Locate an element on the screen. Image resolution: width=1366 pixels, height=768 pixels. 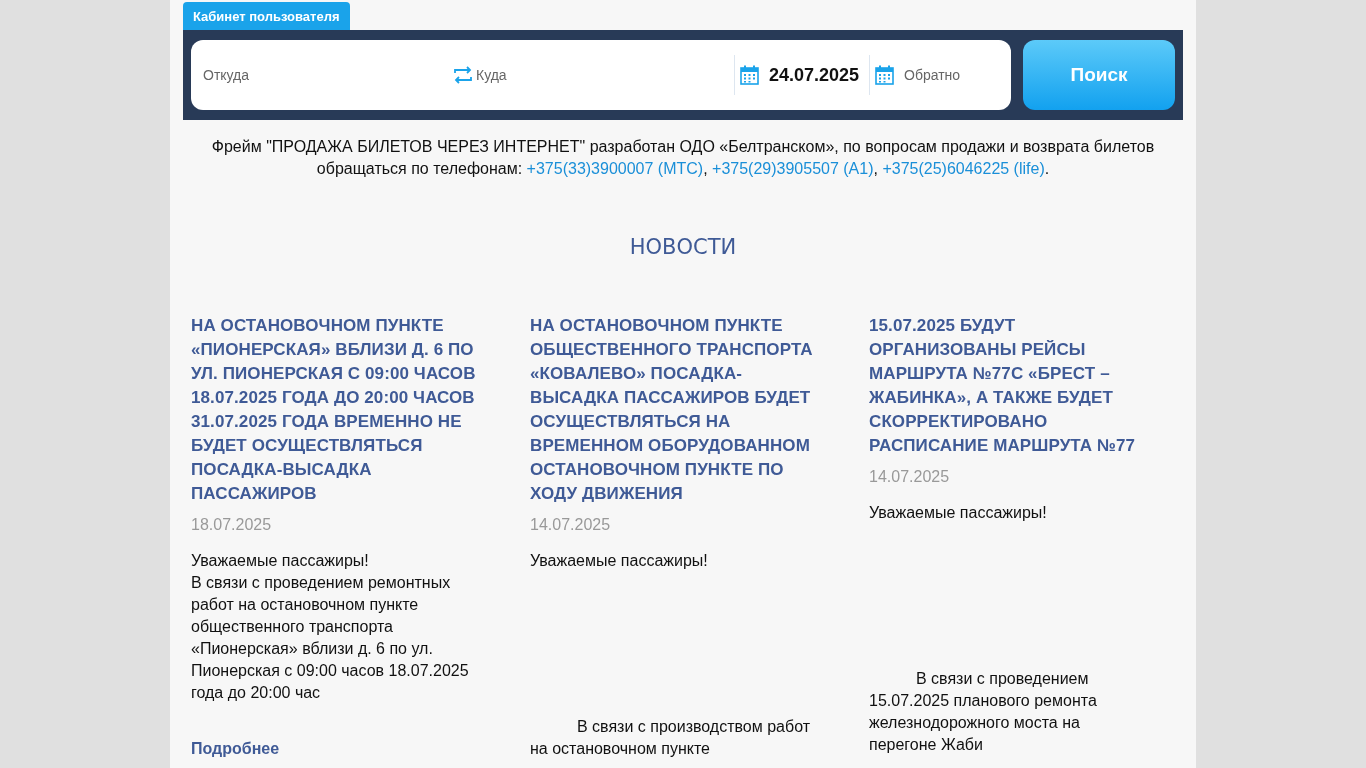
phone-link: +375(25)6046225 (life) is located at coordinates (963, 168).